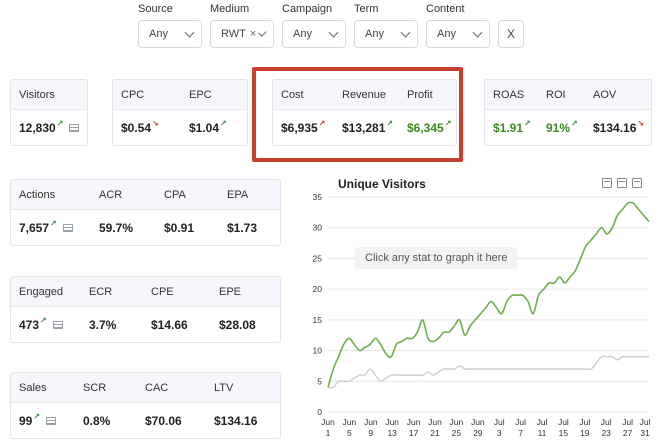 Image resolution: width=663 pixels, height=440 pixels. What do you see at coordinates (357, 114) in the screenshot?
I see `highlight-box` at bounding box center [357, 114].